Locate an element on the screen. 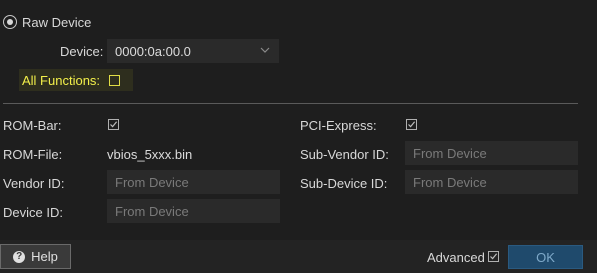  device-id-placeholder: From Device is located at coordinates (152, 211).